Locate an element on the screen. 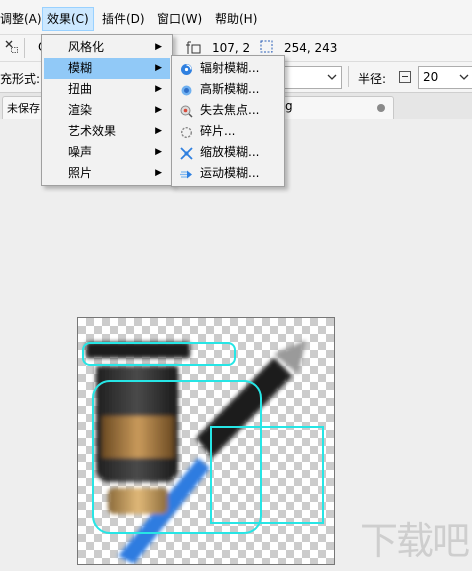 This screenshot has height=571, width=472. menu-item-label: 模糊 is located at coordinates (80, 68).